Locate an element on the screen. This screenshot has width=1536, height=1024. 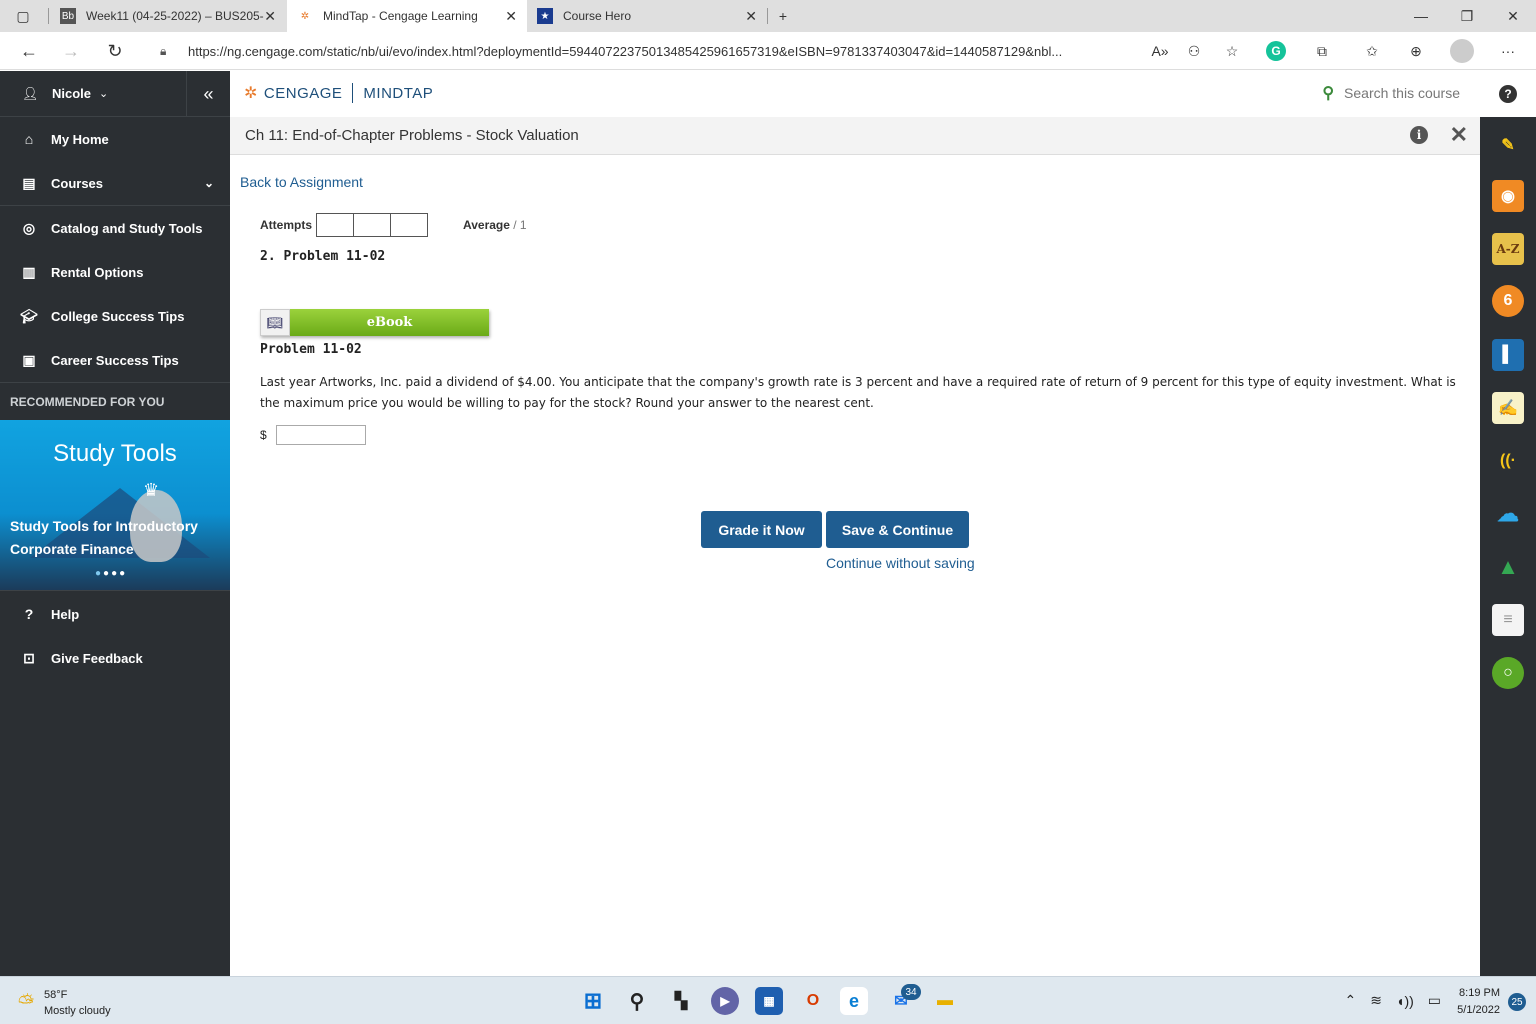
battery-icon: ▭ is located at coordinates (1434, 1000).